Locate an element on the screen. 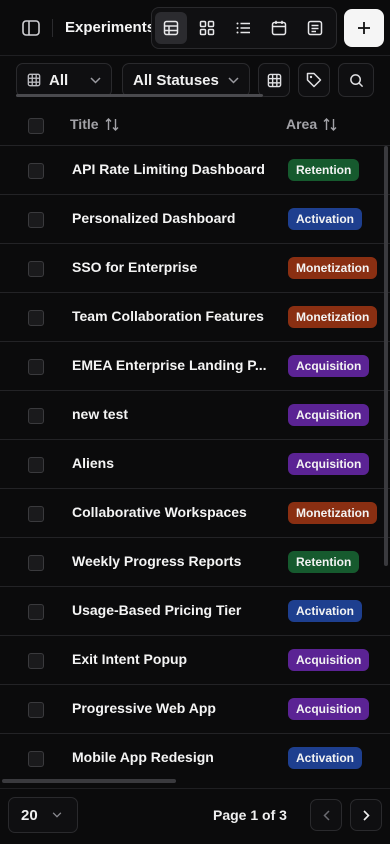 This screenshot has width=390, height=844. previous-page-button is located at coordinates (326, 815).